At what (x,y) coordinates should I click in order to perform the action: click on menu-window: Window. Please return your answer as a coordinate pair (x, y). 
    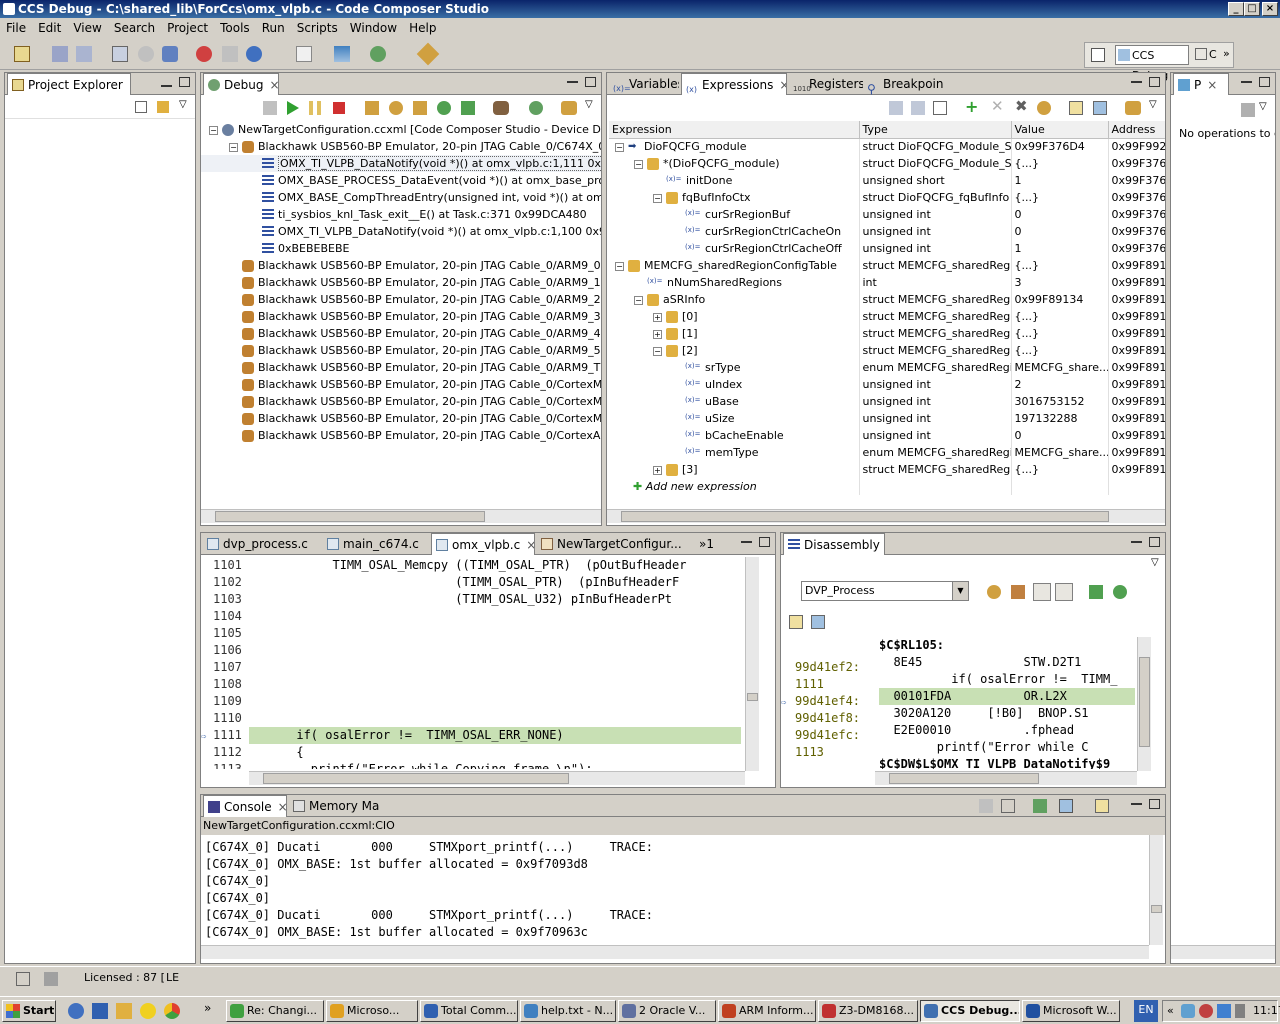
    Looking at the image, I should click on (373, 28).